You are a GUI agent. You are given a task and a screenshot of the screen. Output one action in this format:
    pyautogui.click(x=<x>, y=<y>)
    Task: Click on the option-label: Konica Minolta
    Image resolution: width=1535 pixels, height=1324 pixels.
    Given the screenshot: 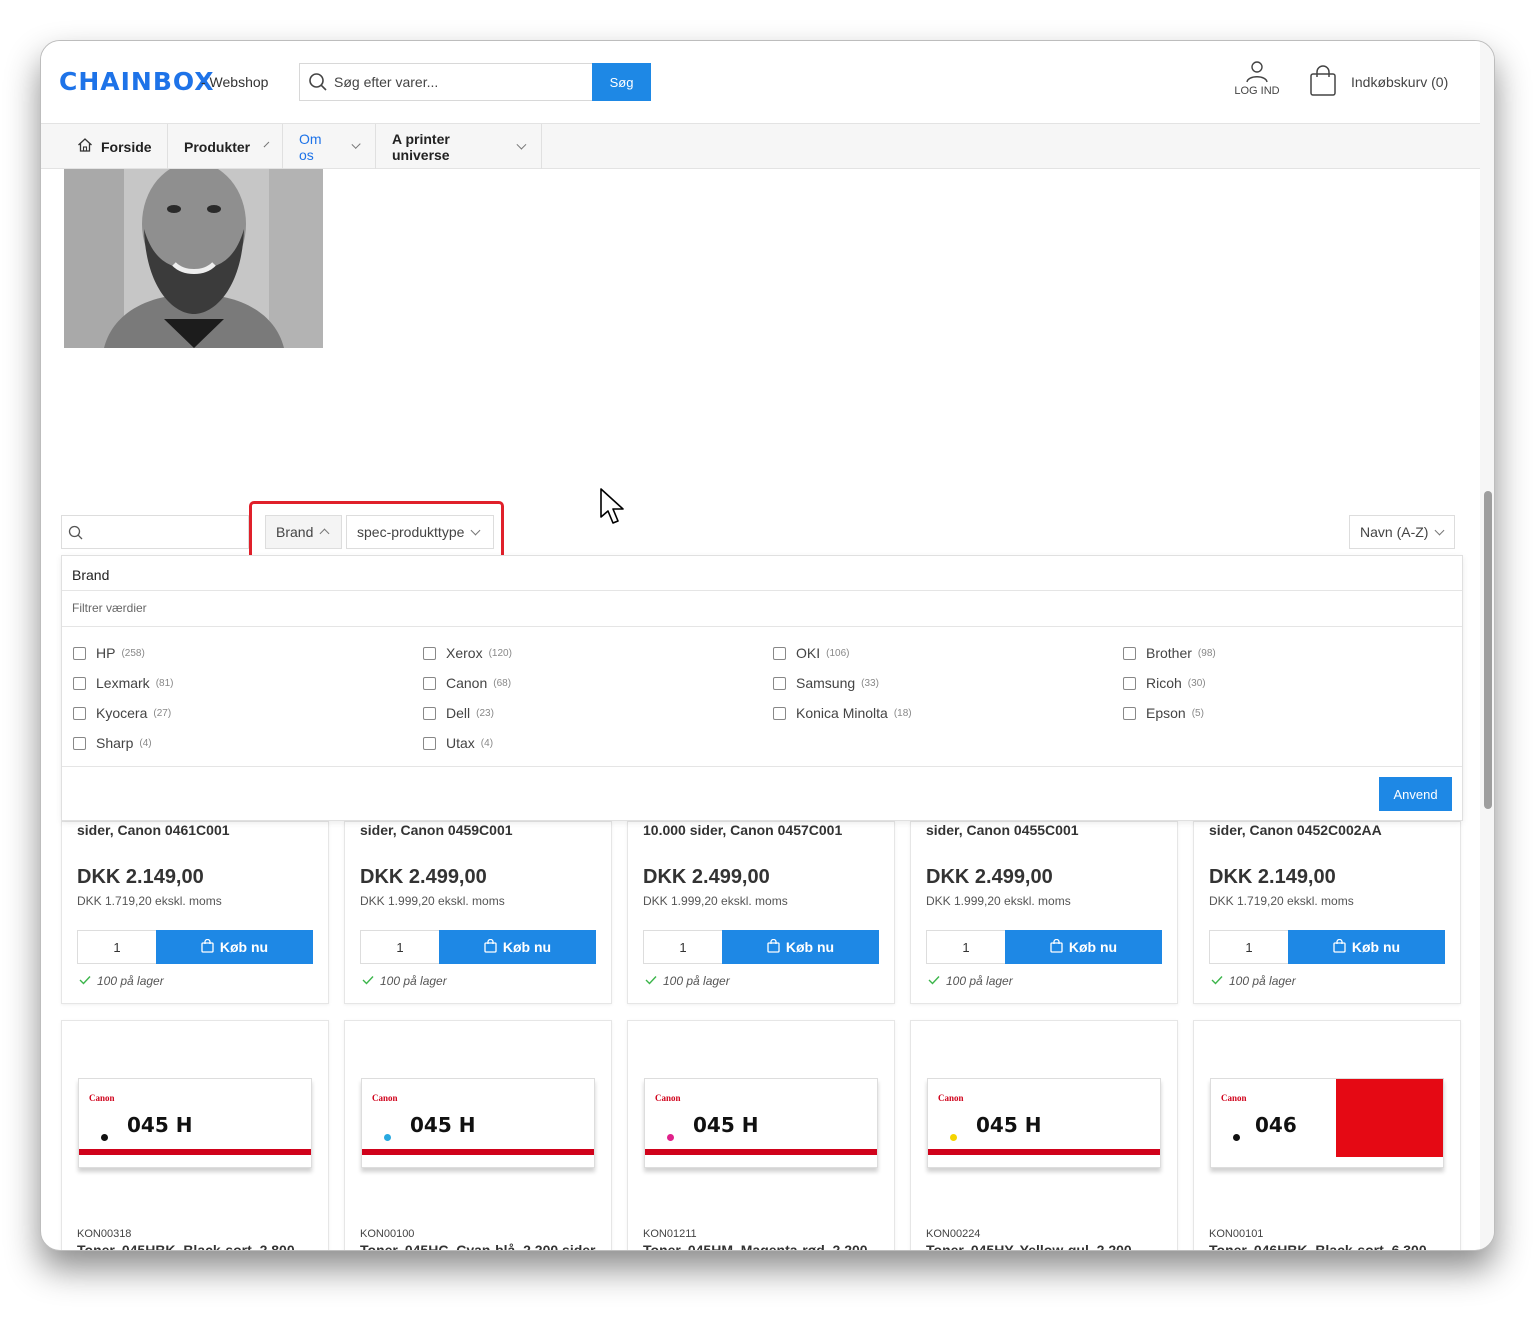 What is the action you would take?
    pyautogui.click(x=842, y=713)
    